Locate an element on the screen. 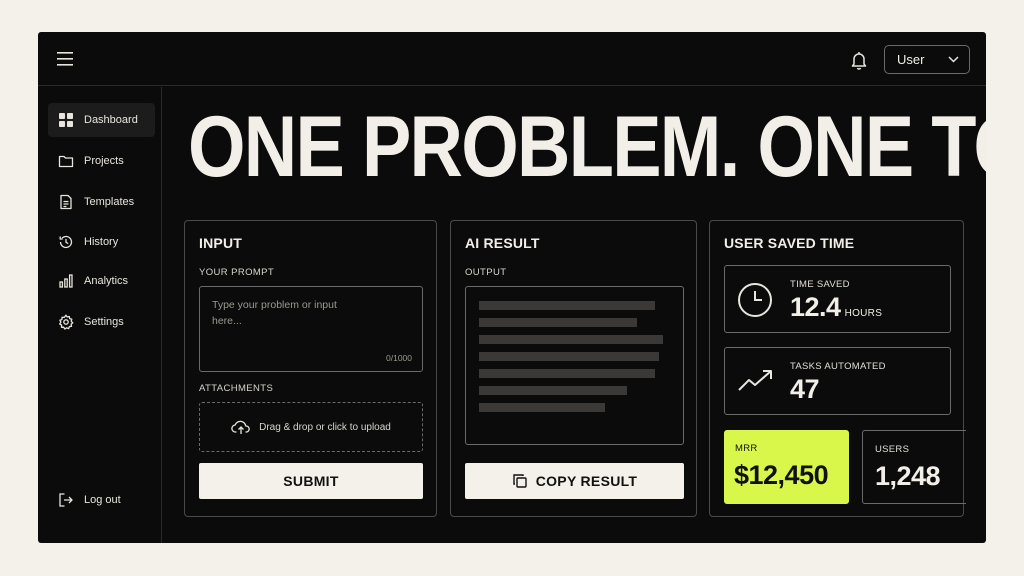 This screenshot has width=1024, height=576. logout-icon is located at coordinates (66, 500).